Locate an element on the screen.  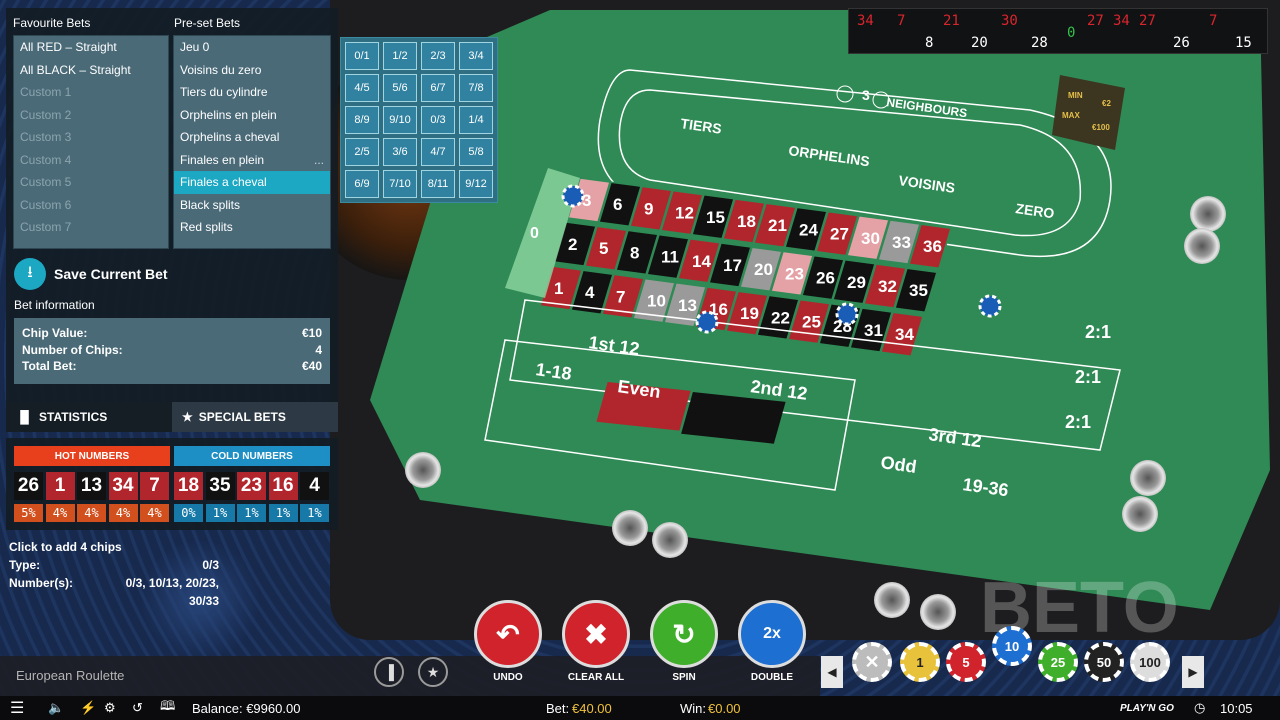
chip-100: 100 is located at coordinates (1150, 662).